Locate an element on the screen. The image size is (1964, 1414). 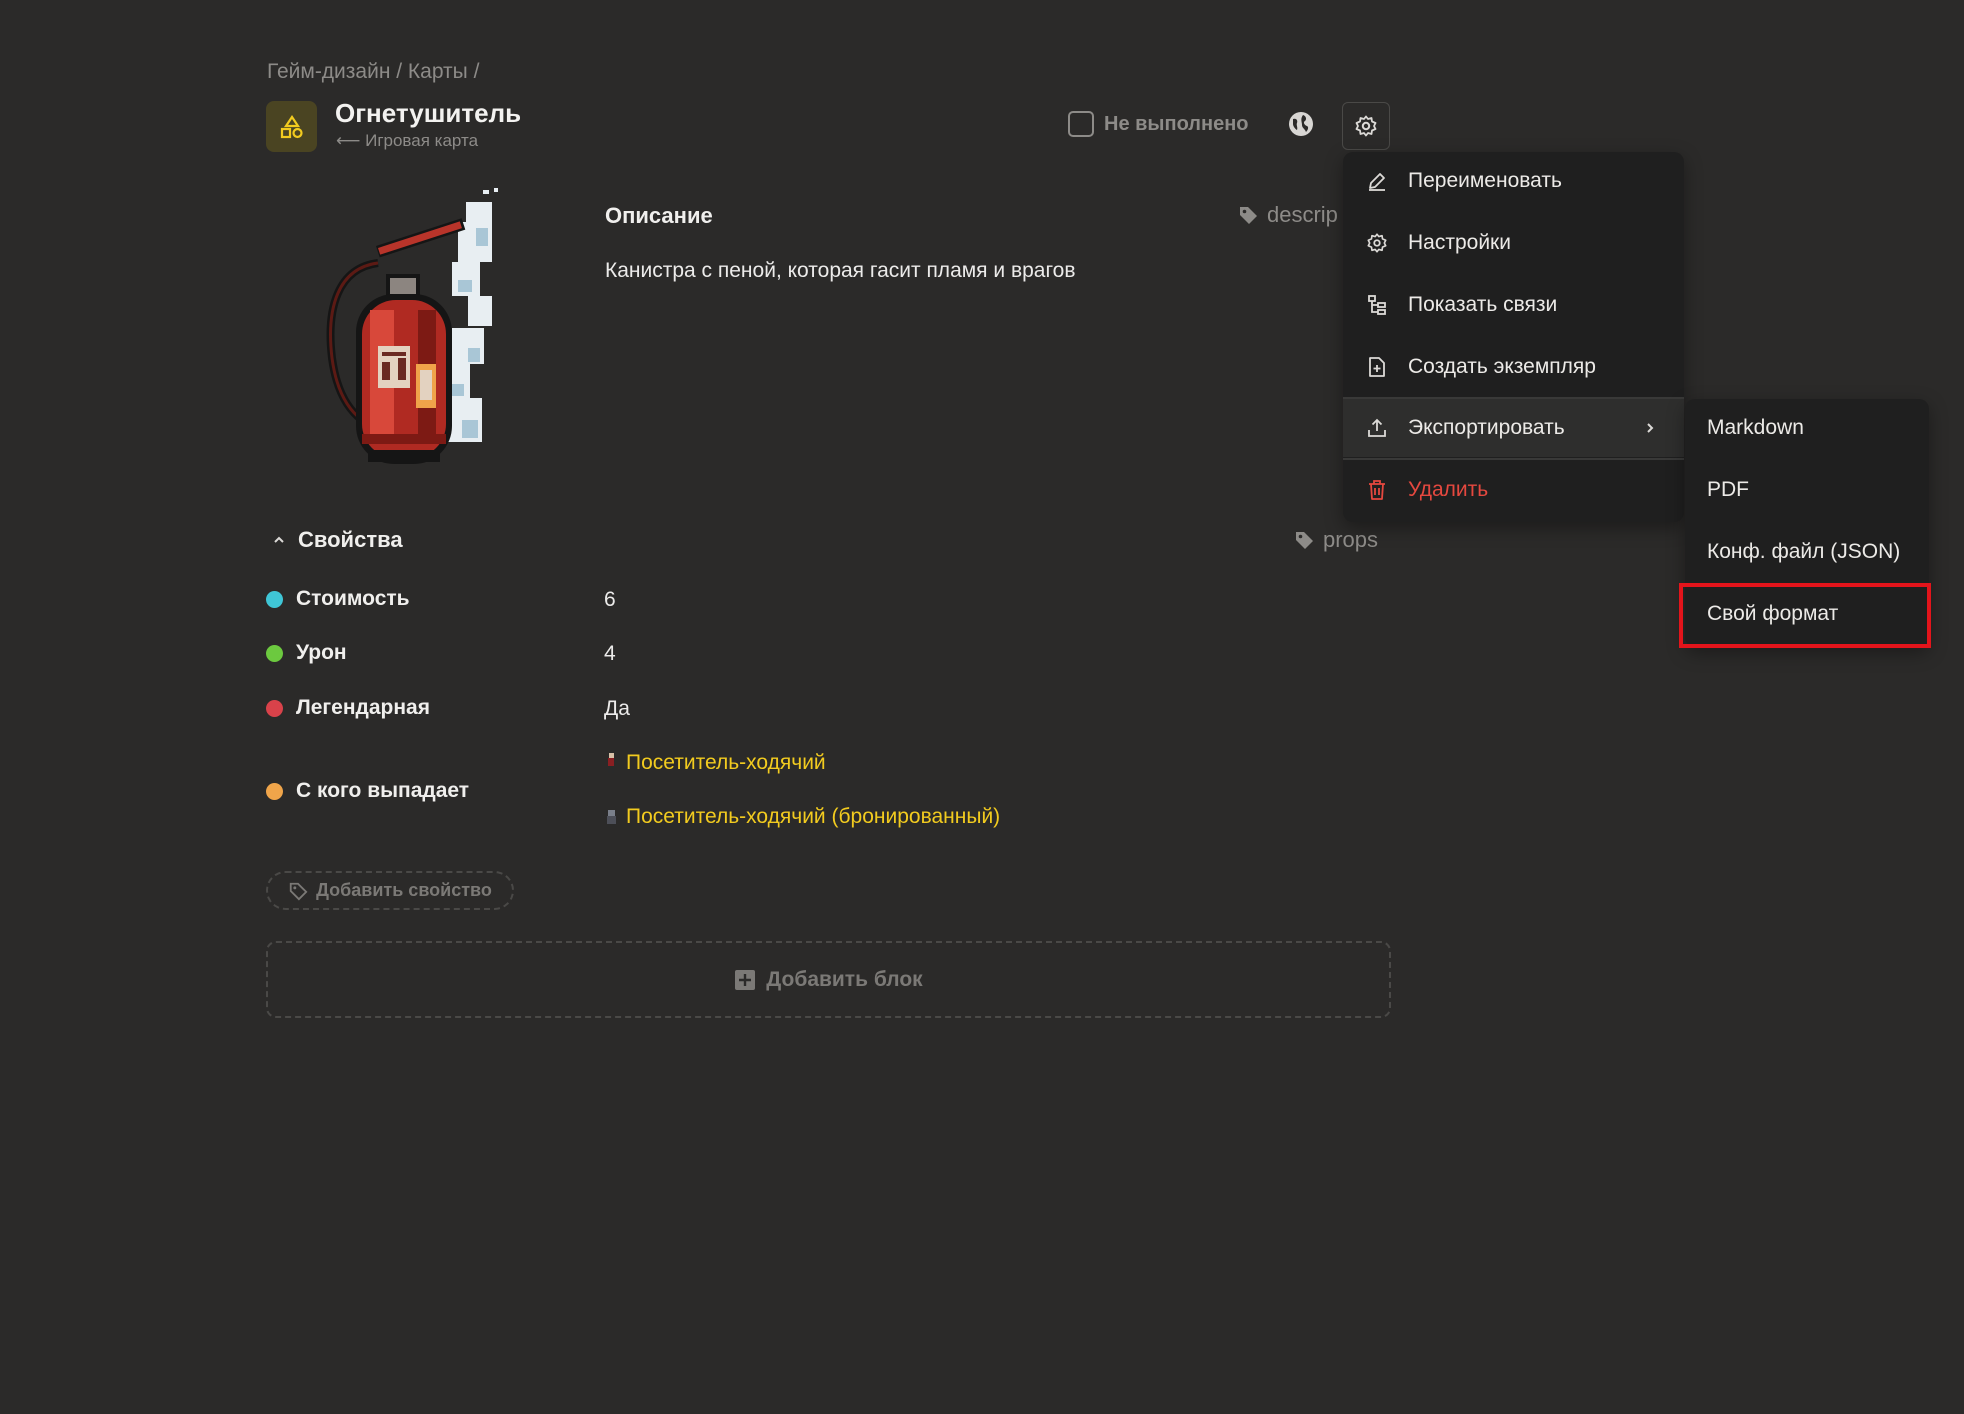
property-row-damage: Урон is located at coordinates (306, 653).